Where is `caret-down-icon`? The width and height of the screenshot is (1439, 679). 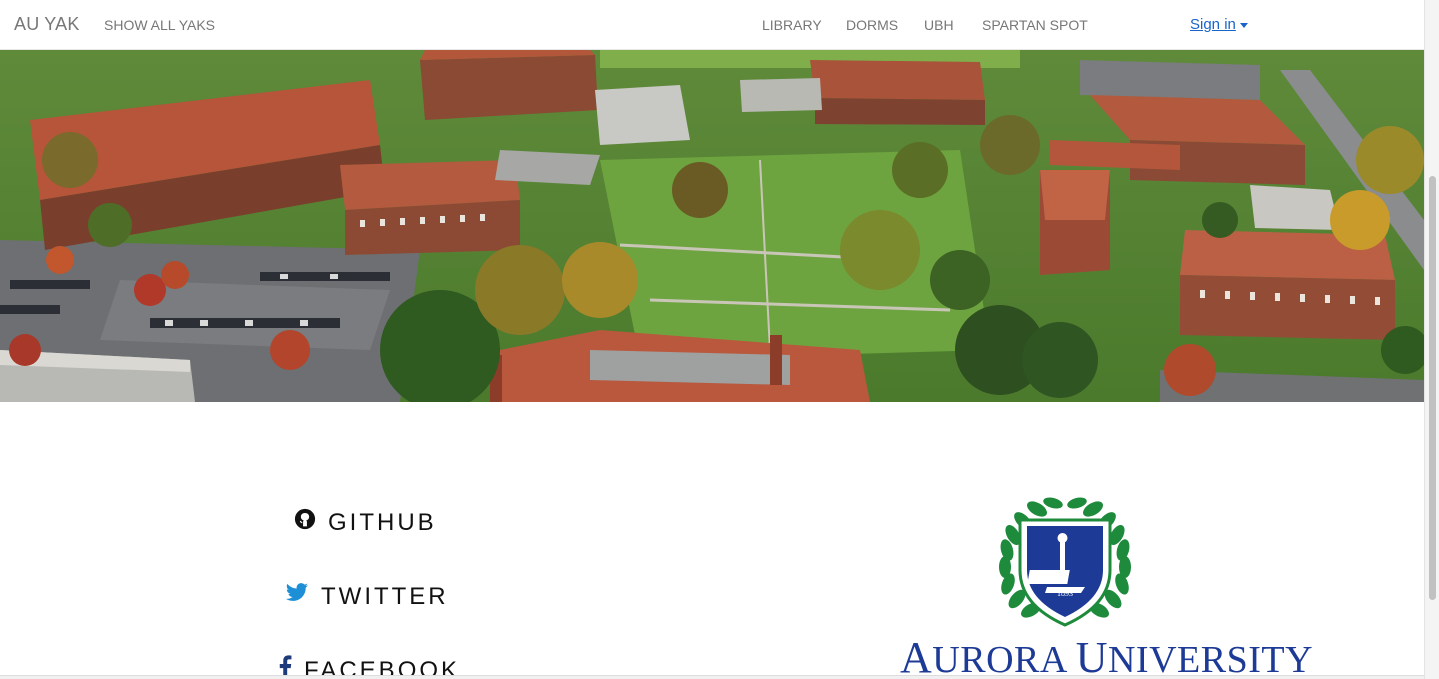
caret-down-icon is located at coordinates (1243, 25).